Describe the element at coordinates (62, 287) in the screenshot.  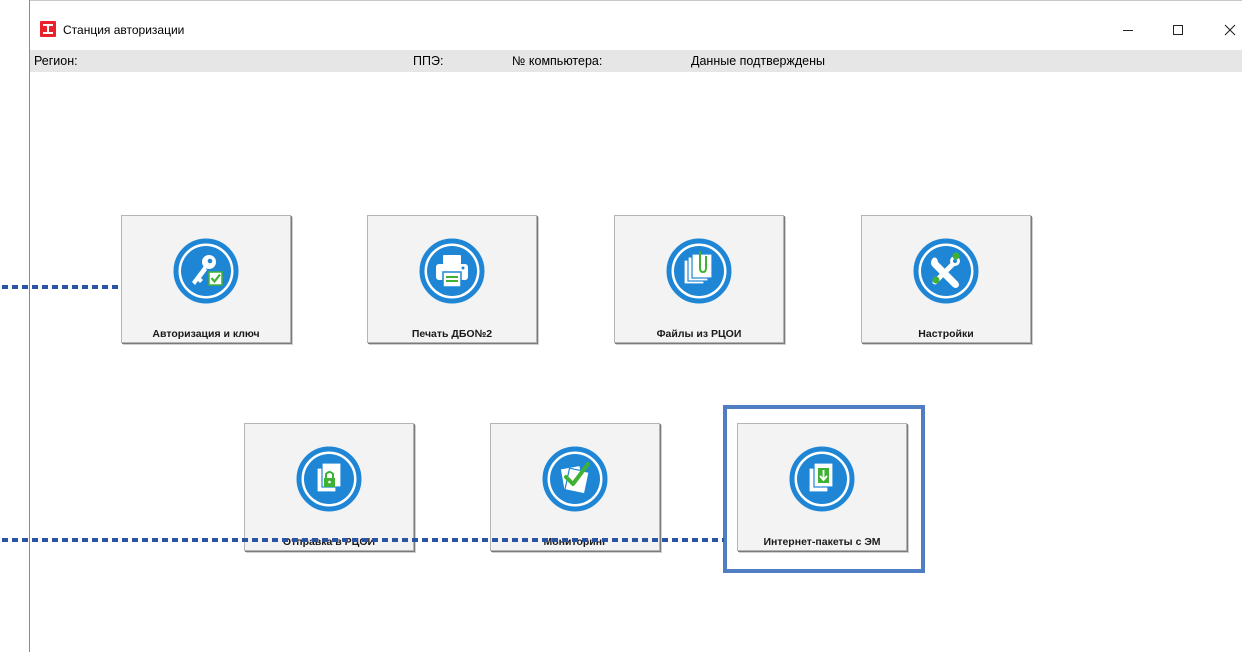
I see `pointer-line-top` at that location.